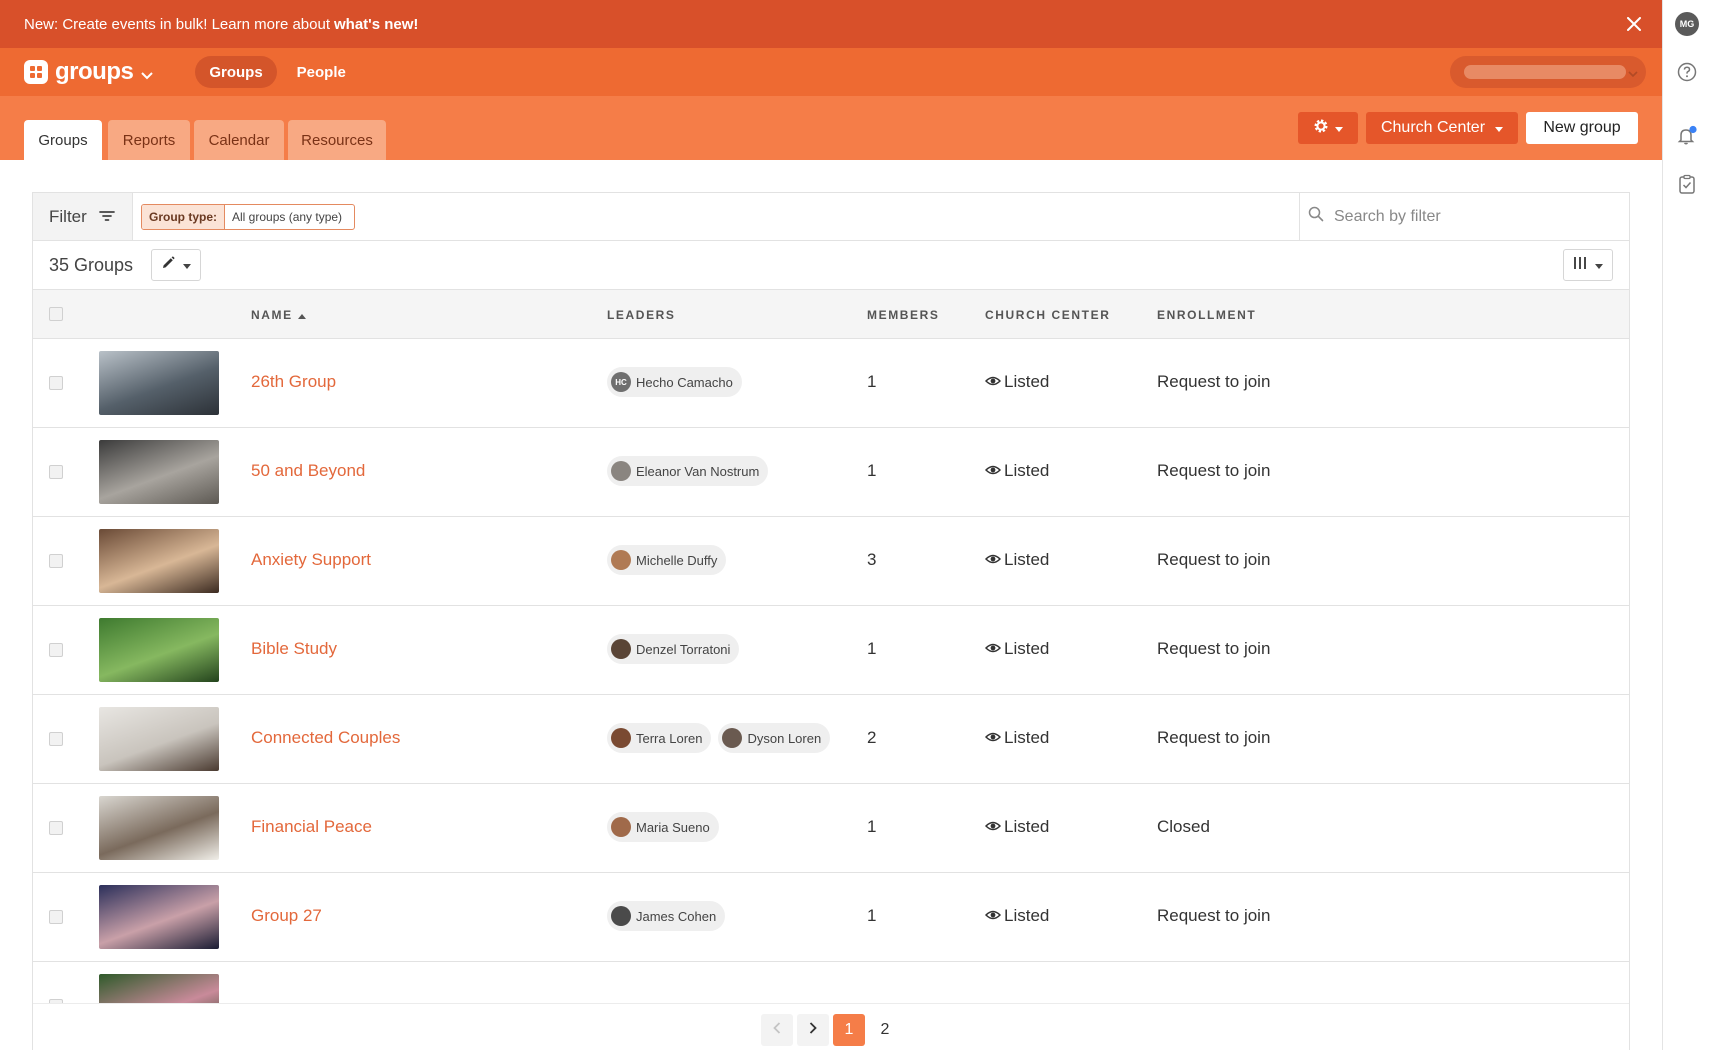 This screenshot has height=1050, width=1710. I want to click on chevron-down-icon, so click(1633, 75).